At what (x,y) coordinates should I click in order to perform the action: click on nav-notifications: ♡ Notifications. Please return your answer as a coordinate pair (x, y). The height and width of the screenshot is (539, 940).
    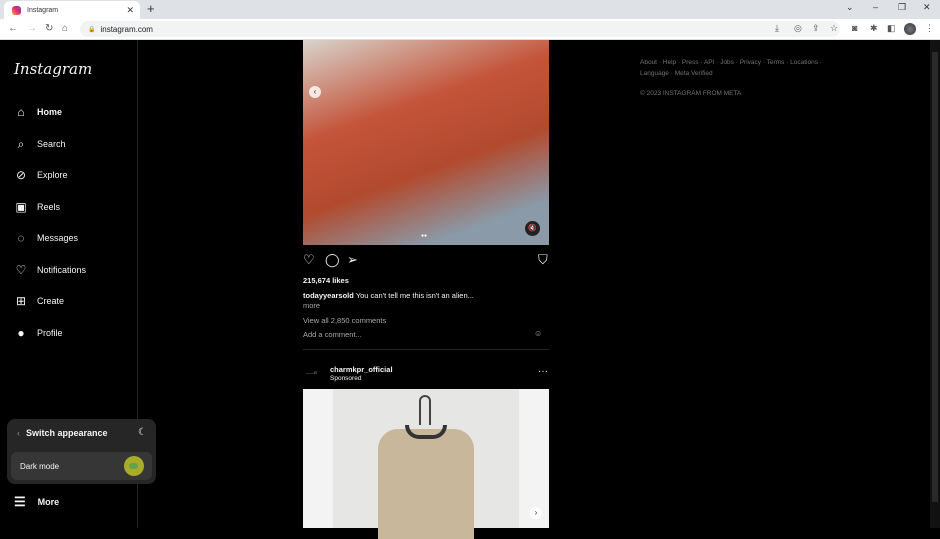
    Looking at the image, I should click on (50, 270).